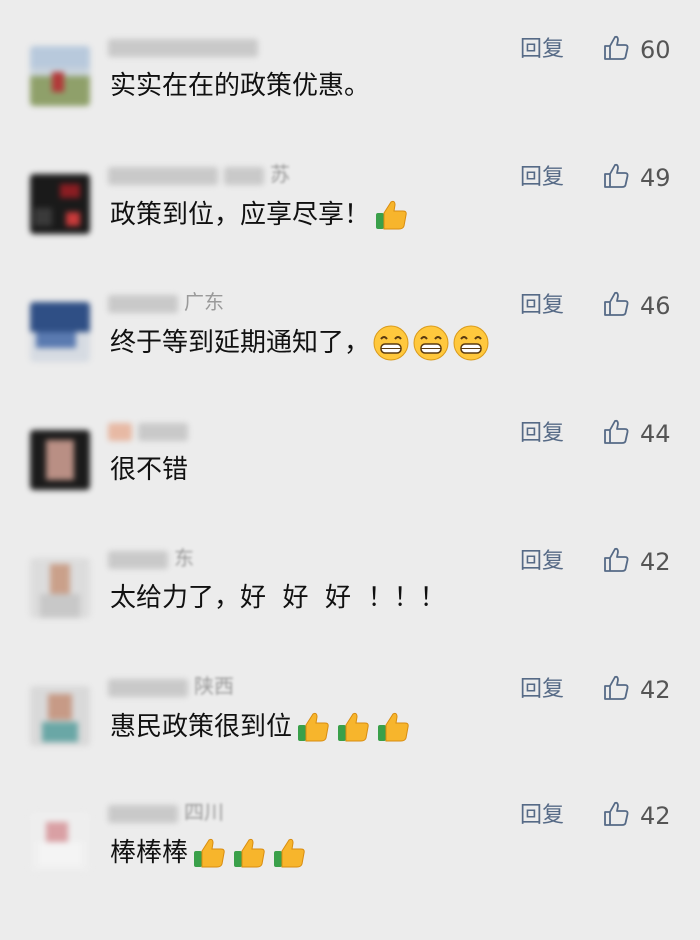 The width and height of the screenshot is (700, 940). I want to click on like-count: 49, so click(655, 178).